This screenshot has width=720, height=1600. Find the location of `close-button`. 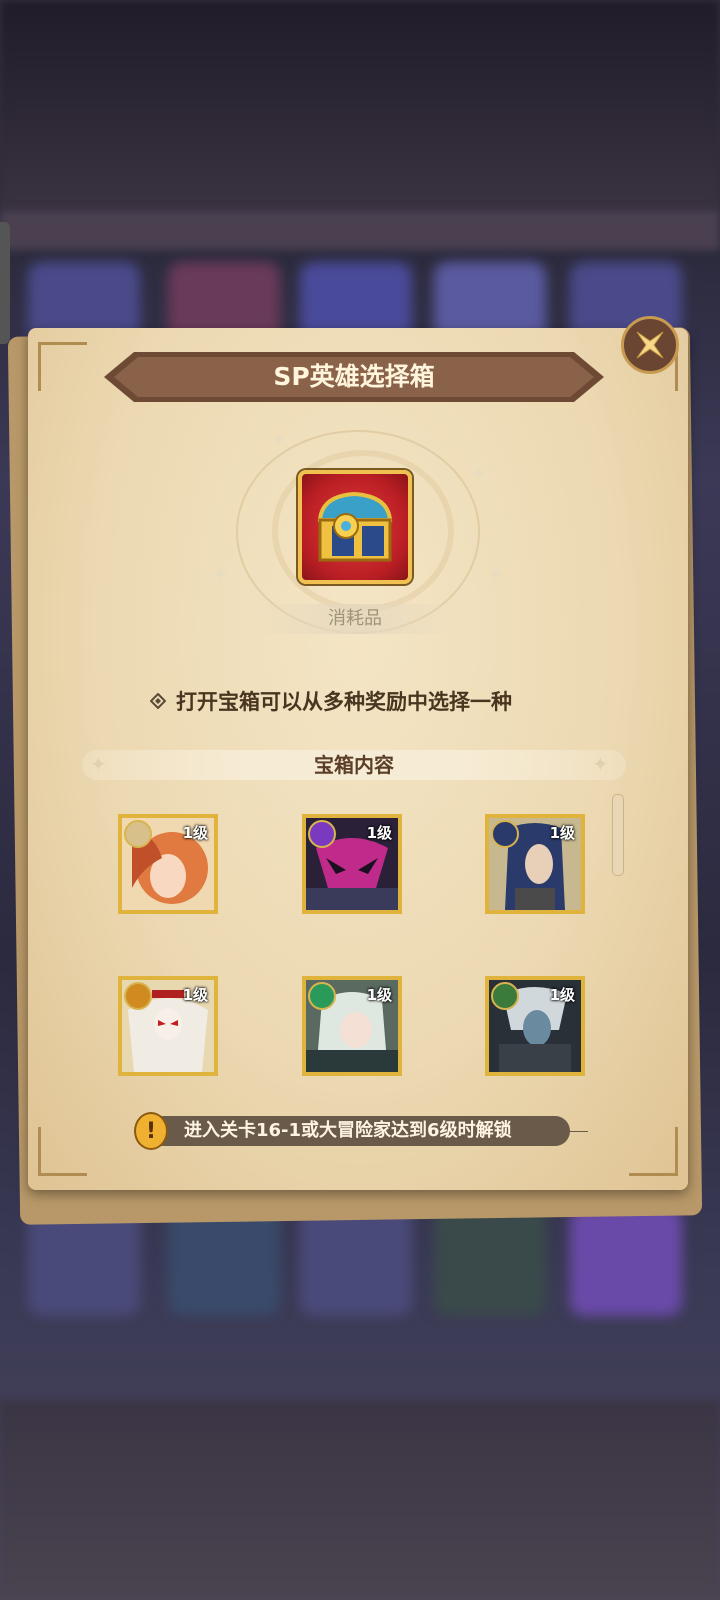

close-button is located at coordinates (650, 345).